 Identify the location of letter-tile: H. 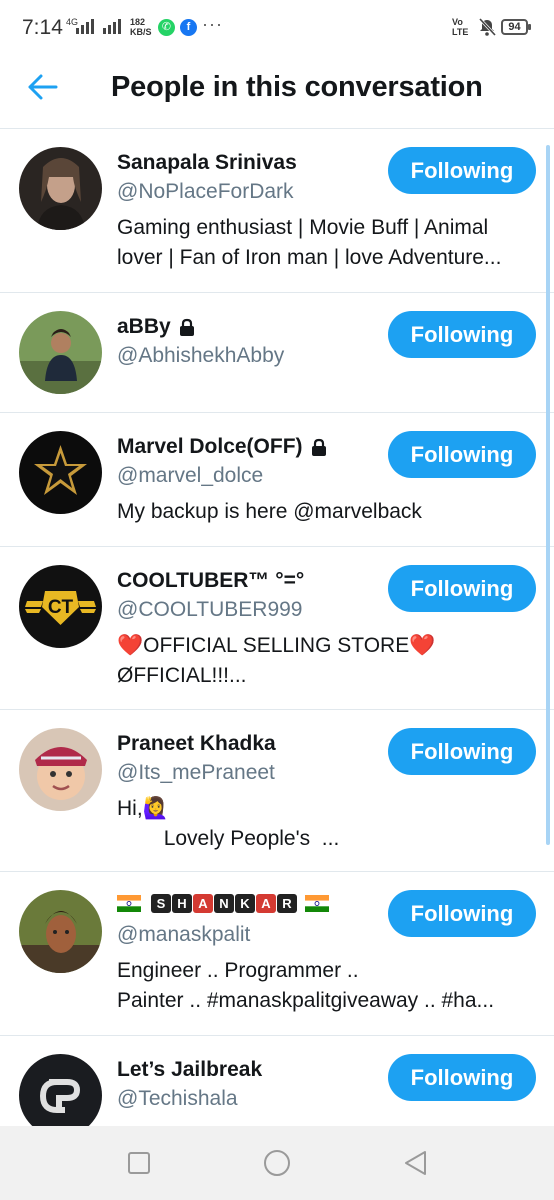
(182, 903).